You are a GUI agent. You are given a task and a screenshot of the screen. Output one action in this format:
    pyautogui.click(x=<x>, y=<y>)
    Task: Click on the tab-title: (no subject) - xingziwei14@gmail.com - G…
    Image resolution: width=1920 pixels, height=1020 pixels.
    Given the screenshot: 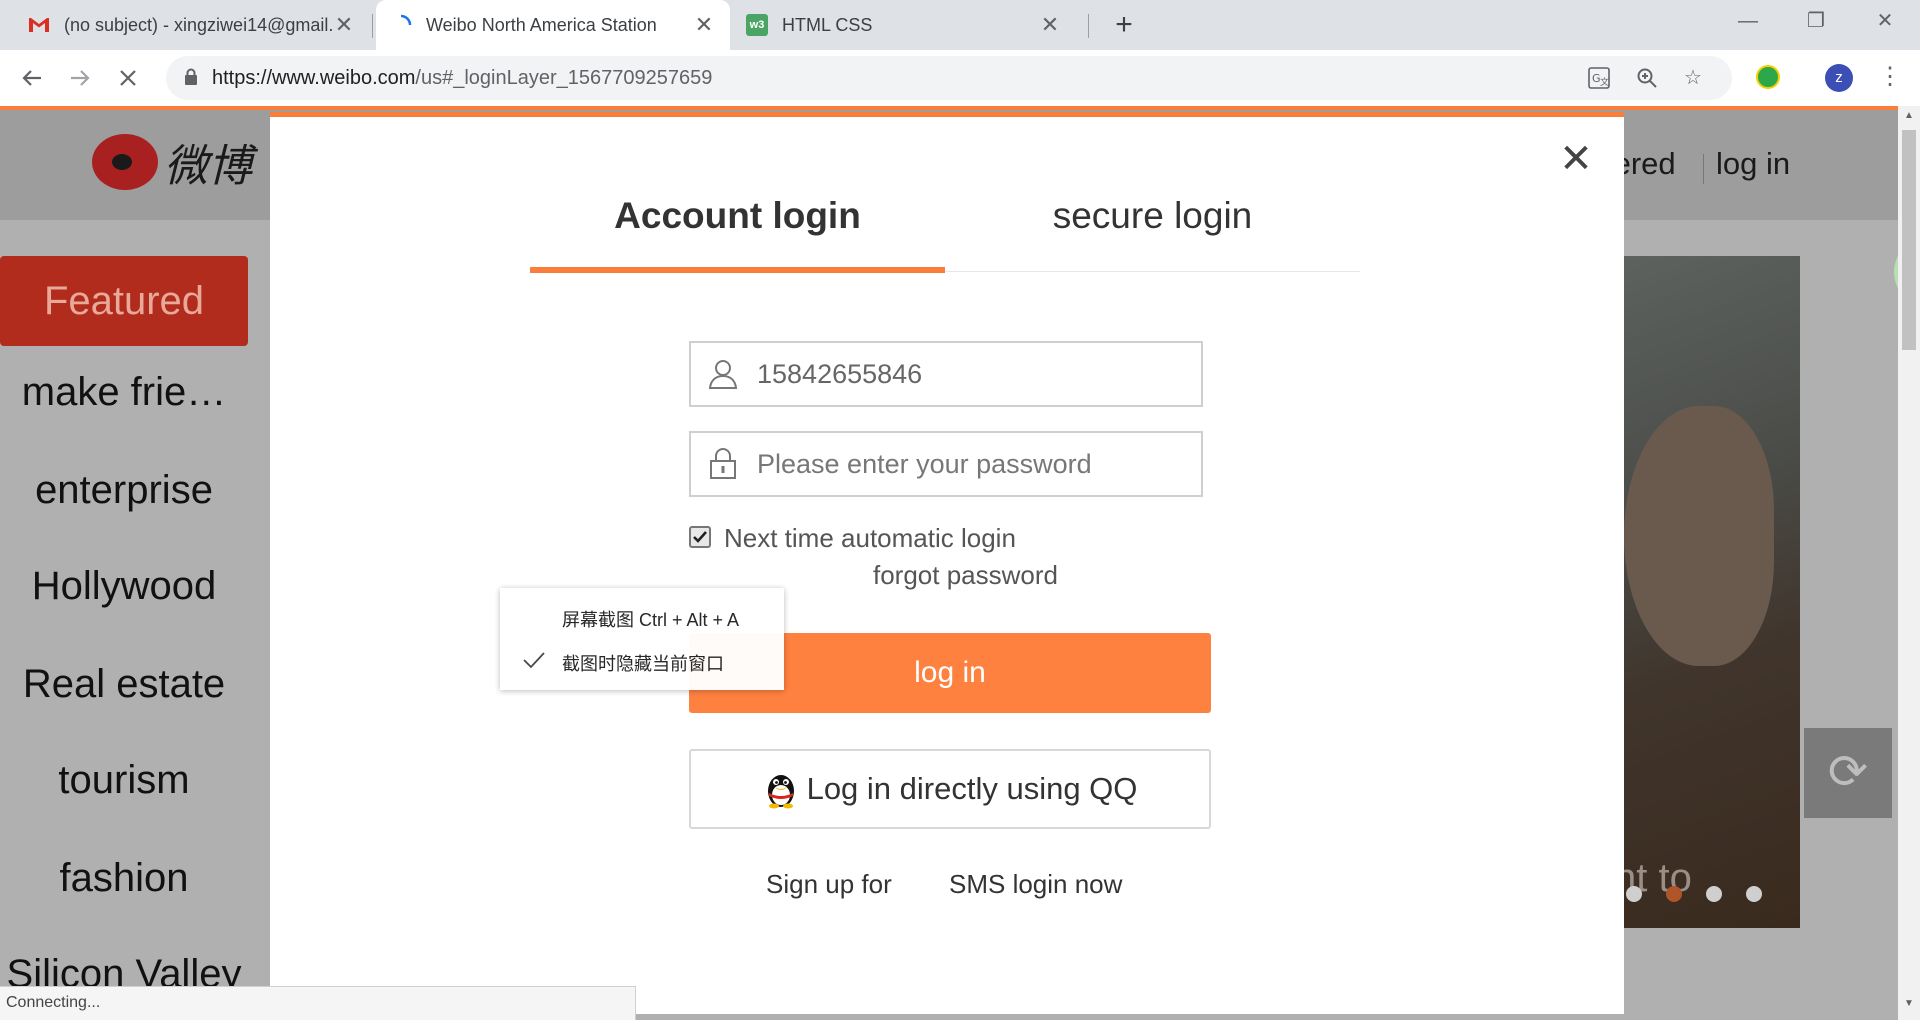 What is the action you would take?
    pyautogui.click(x=198, y=24)
    